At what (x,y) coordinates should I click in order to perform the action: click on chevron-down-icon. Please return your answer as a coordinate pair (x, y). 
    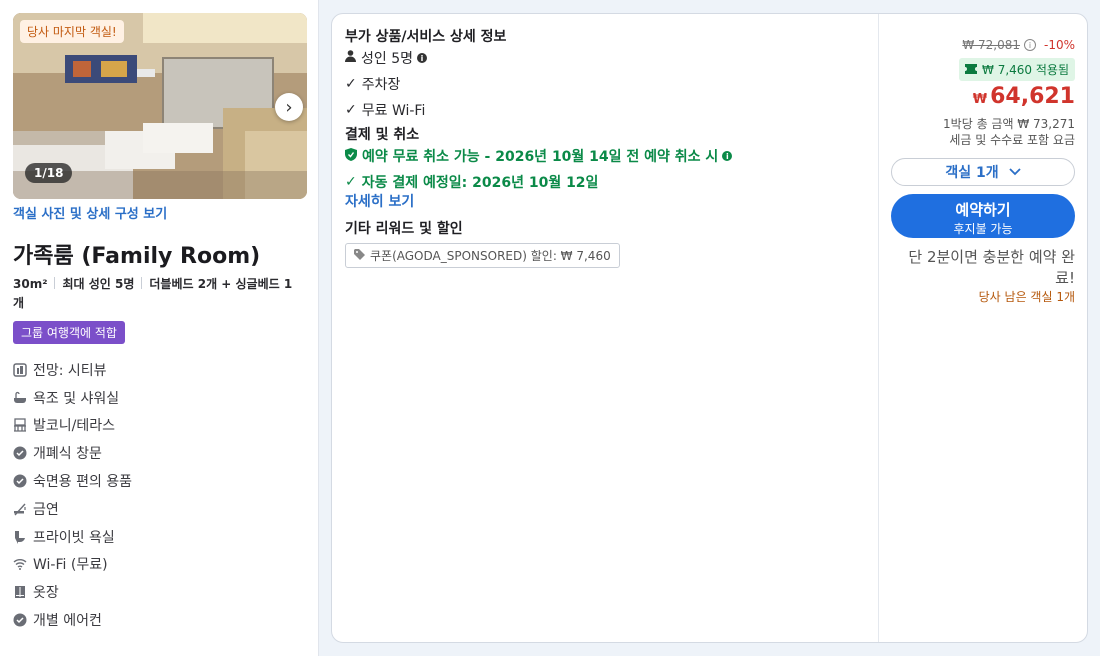
    Looking at the image, I should click on (1014, 172).